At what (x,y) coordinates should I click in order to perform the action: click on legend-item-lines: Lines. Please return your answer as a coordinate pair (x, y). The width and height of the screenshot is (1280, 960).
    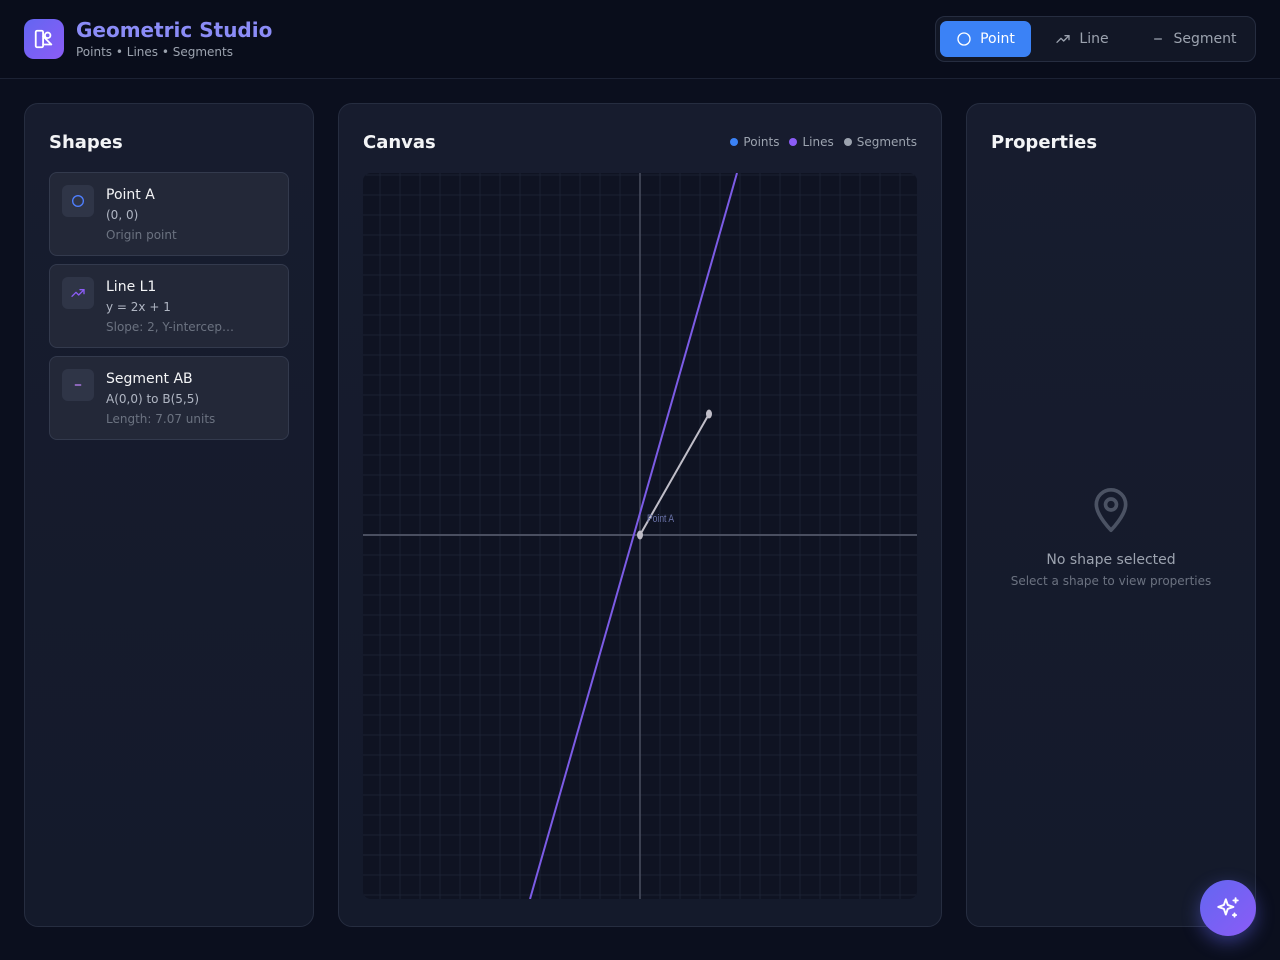
    Looking at the image, I should click on (811, 142).